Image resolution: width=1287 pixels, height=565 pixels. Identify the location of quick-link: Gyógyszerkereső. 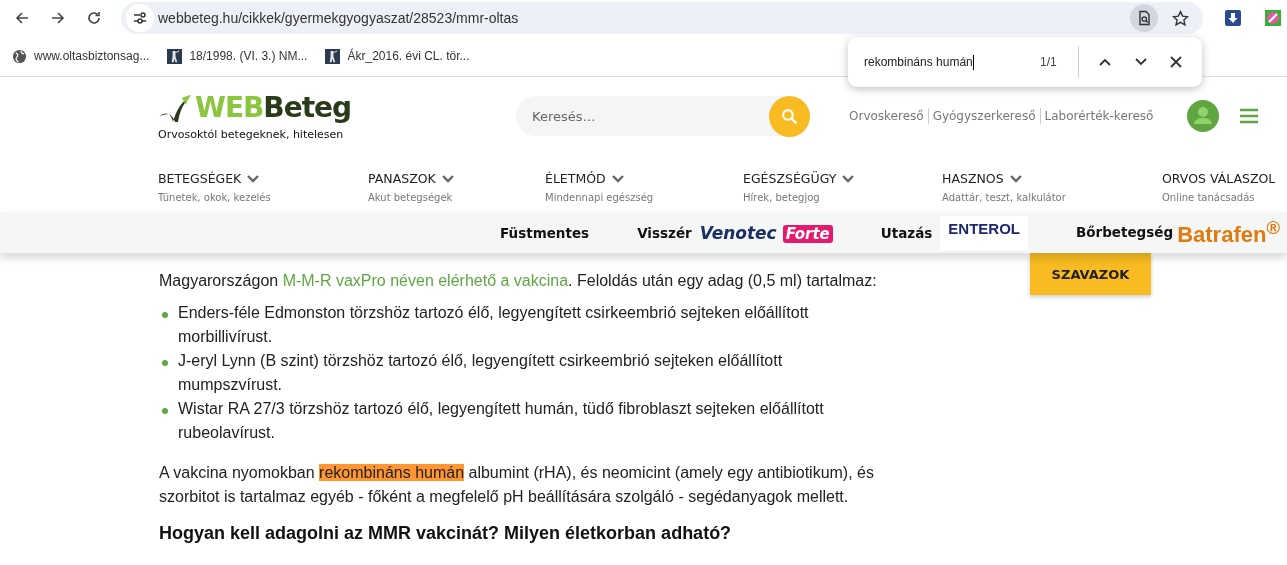
(984, 116).